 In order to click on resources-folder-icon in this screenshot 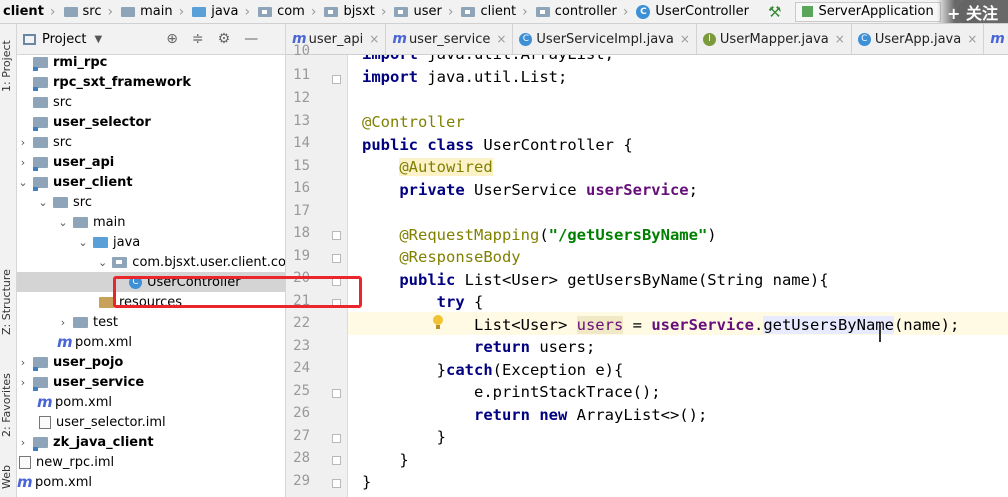, I will do `click(106, 302)`.